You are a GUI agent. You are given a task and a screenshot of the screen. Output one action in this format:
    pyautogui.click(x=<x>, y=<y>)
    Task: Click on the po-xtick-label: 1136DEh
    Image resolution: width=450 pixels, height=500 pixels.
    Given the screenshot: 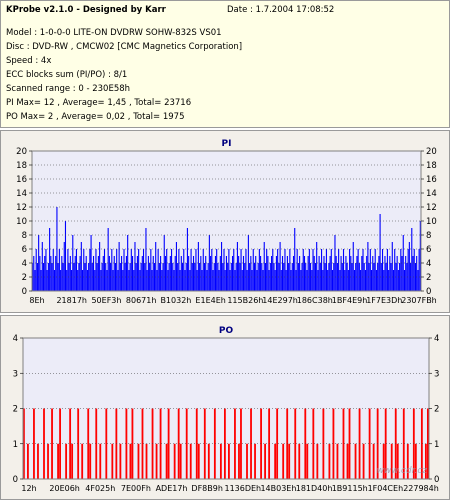 What is the action you would take?
    pyautogui.click(x=242, y=488)
    